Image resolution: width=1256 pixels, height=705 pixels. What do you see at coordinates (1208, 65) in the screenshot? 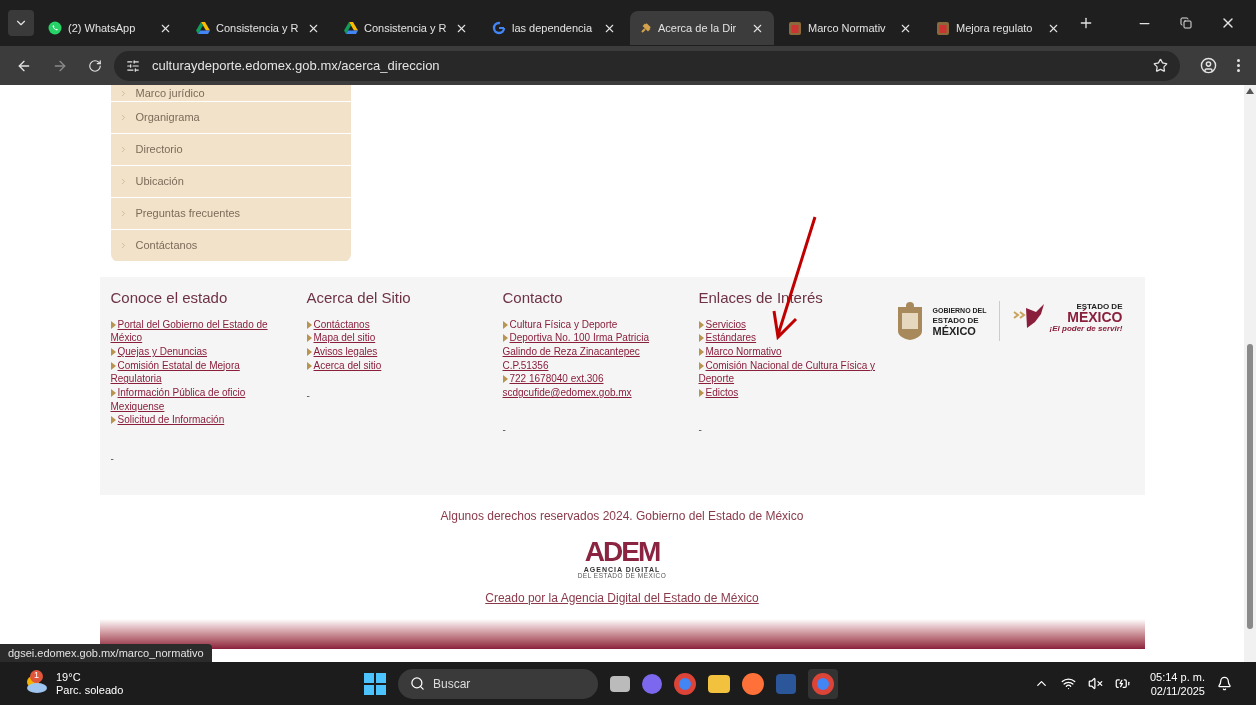
I see `profile-icon` at bounding box center [1208, 65].